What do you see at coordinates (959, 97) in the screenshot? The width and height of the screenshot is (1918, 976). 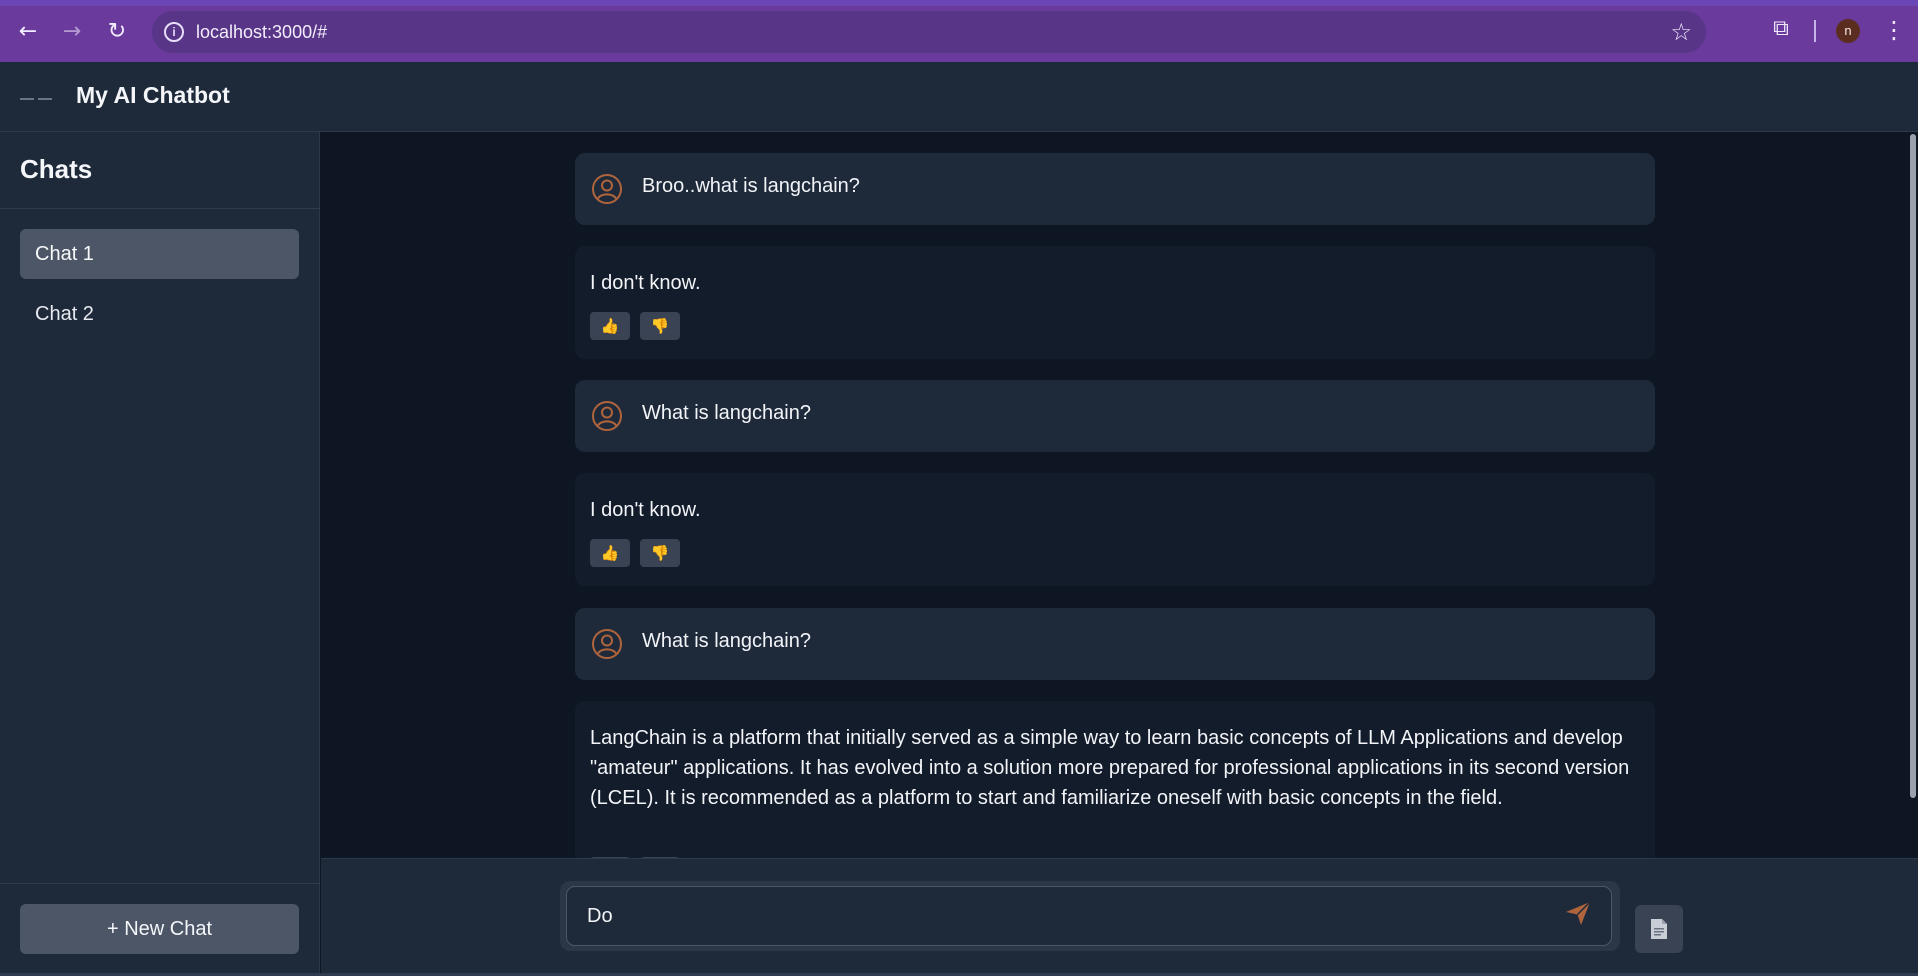 I see `app-header: My AI Chatbot` at bounding box center [959, 97].